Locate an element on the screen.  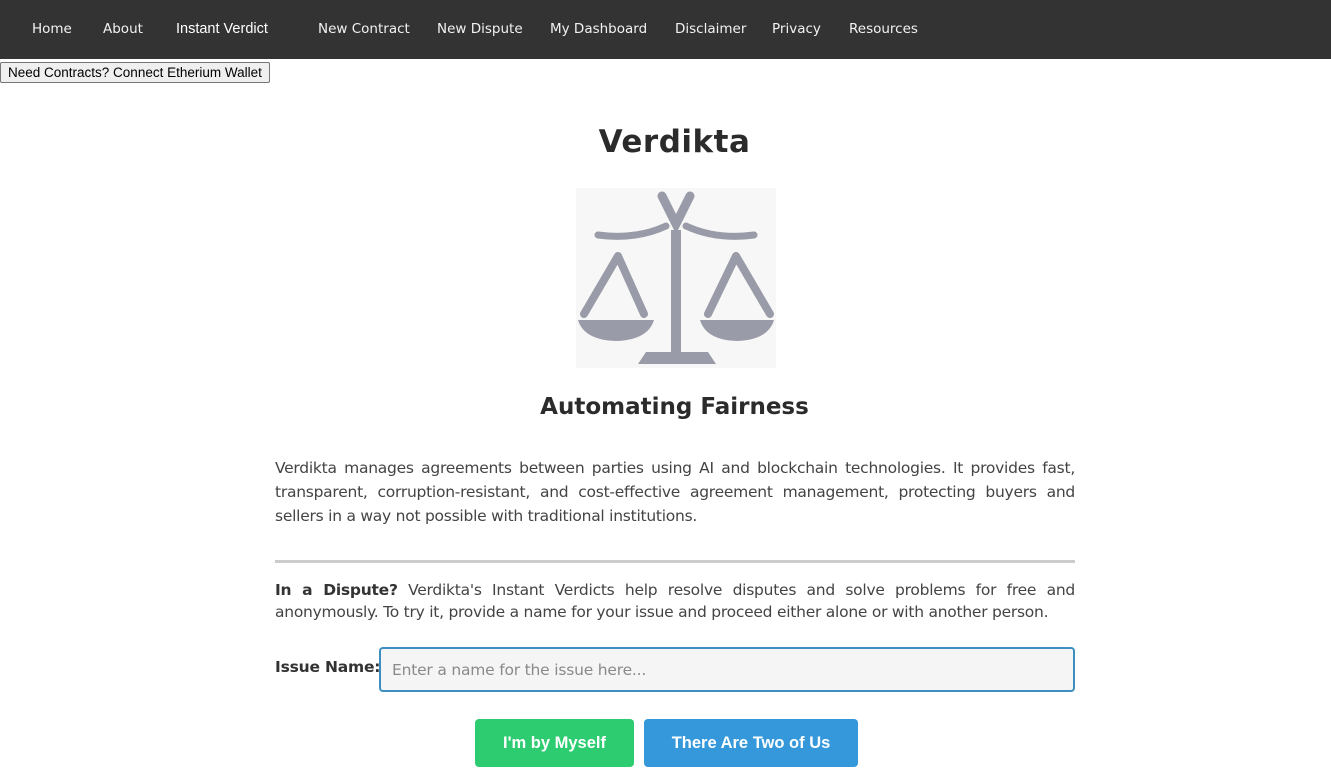
issue-name-label: Issue Name: is located at coordinates (328, 667).